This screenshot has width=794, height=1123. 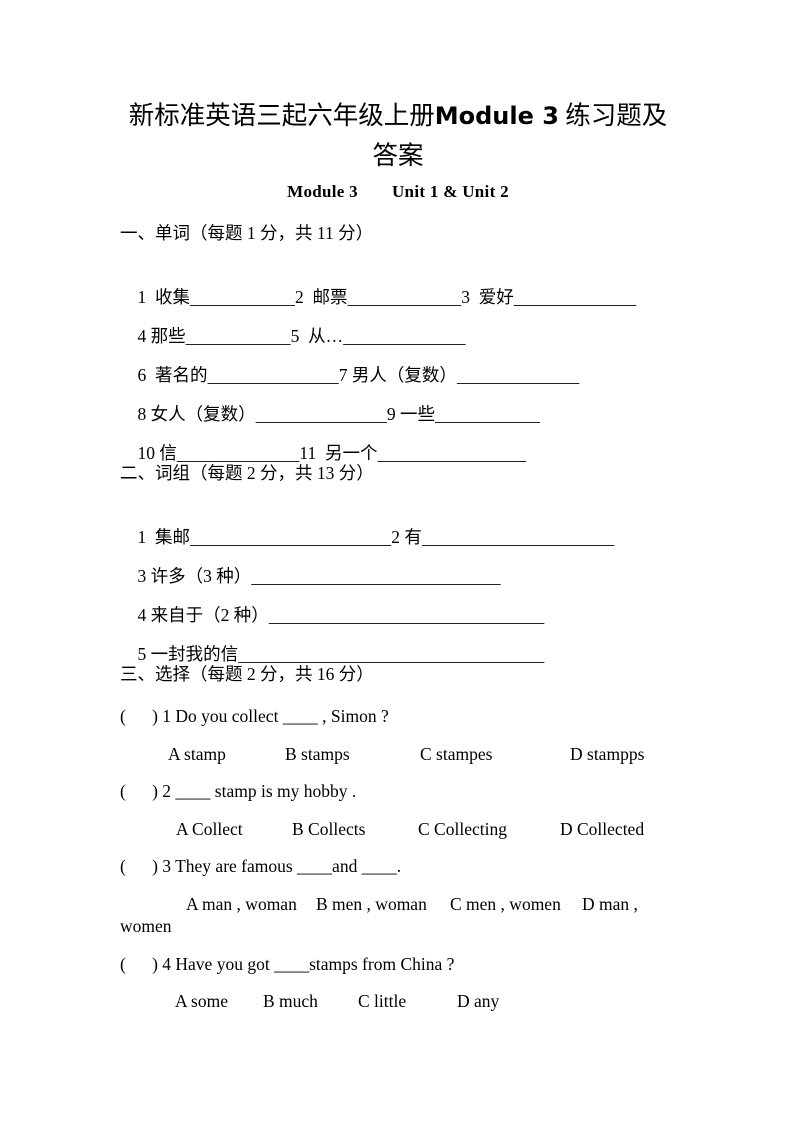 What do you see at coordinates (382, 1001) in the screenshot?
I see `option-c: C little` at bounding box center [382, 1001].